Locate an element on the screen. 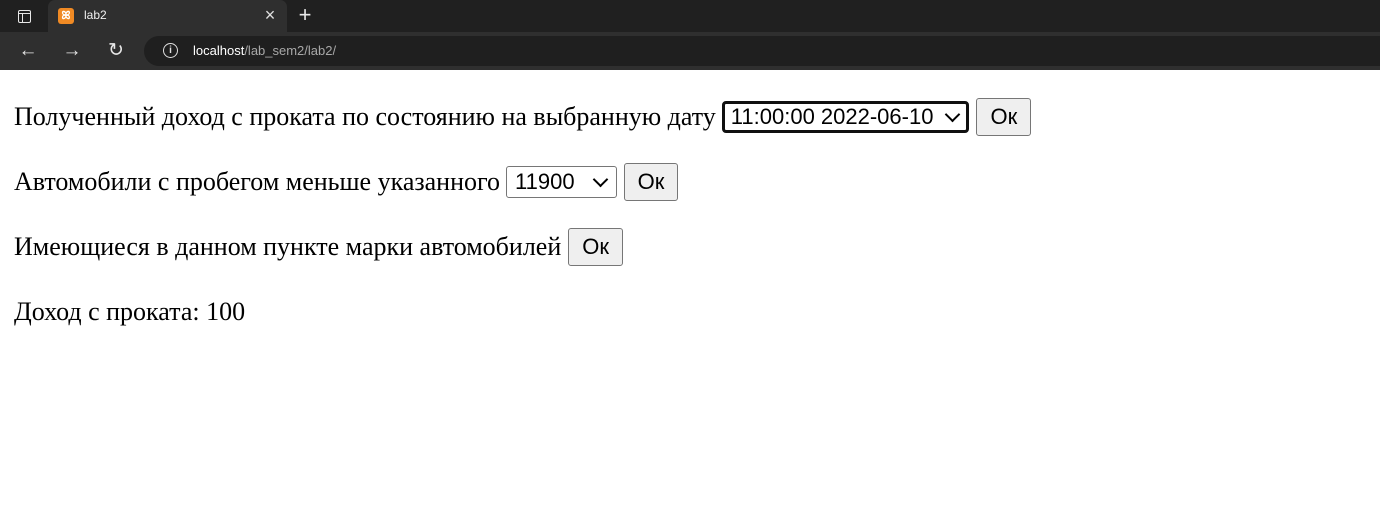 The image size is (1380, 517). url-path: /lab_sem2/lab2/ is located at coordinates (290, 50).